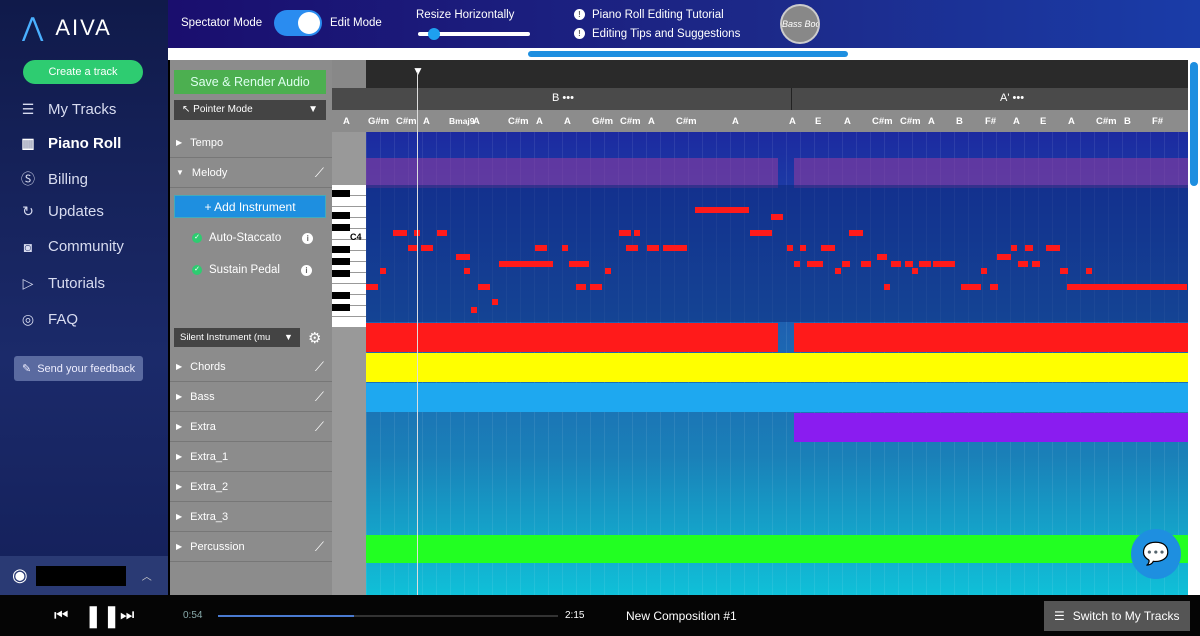 The height and width of the screenshot is (636, 1200). What do you see at coordinates (991, 173) in the screenshot?
I see `melody-region` at bounding box center [991, 173].